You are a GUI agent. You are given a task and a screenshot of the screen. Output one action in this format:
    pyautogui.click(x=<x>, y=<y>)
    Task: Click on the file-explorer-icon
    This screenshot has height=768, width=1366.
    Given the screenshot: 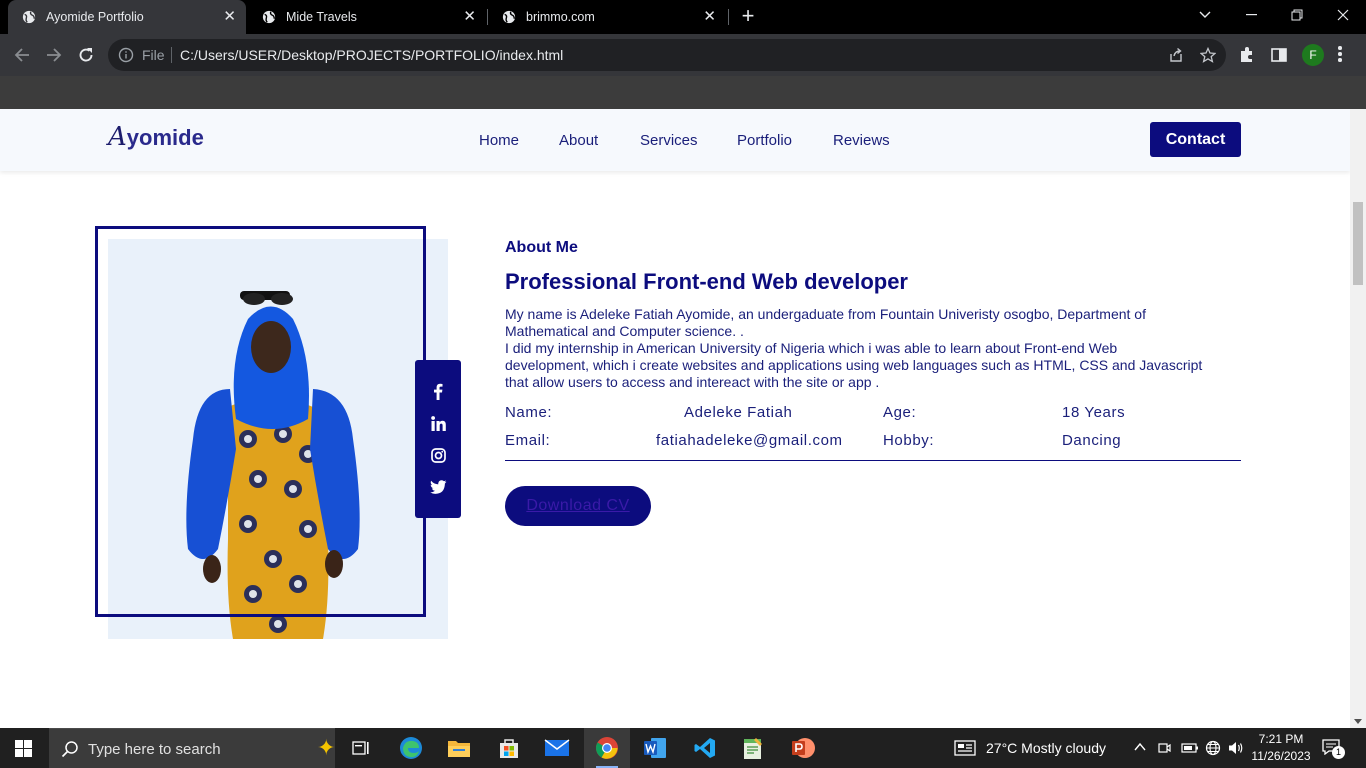 What is the action you would take?
    pyautogui.click(x=459, y=748)
    